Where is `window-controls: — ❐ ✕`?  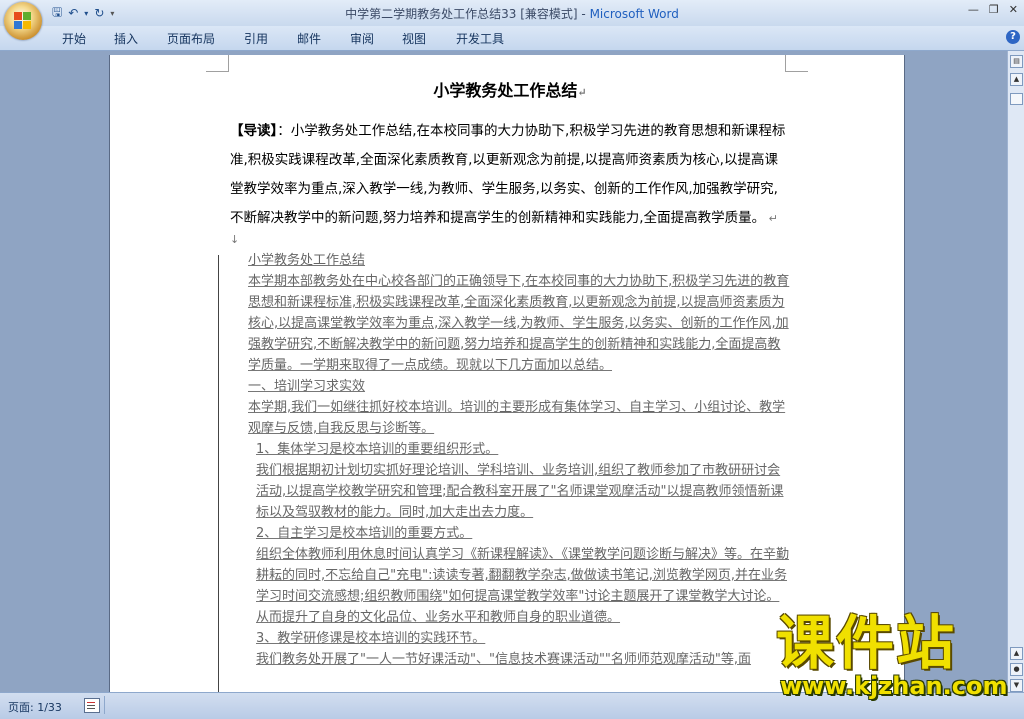 window-controls: — ❐ ✕ is located at coordinates (993, 9).